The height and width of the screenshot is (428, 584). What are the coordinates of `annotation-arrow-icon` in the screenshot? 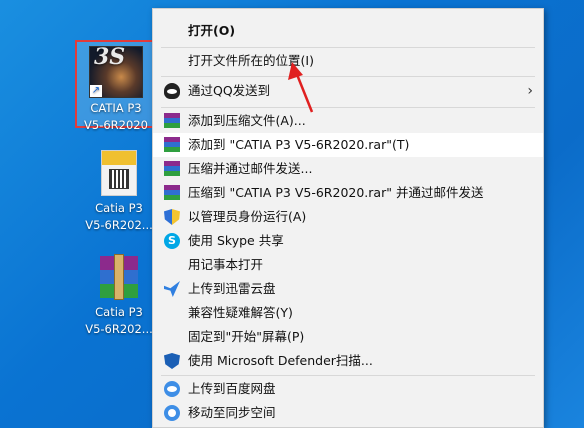 It's located at (301, 87).